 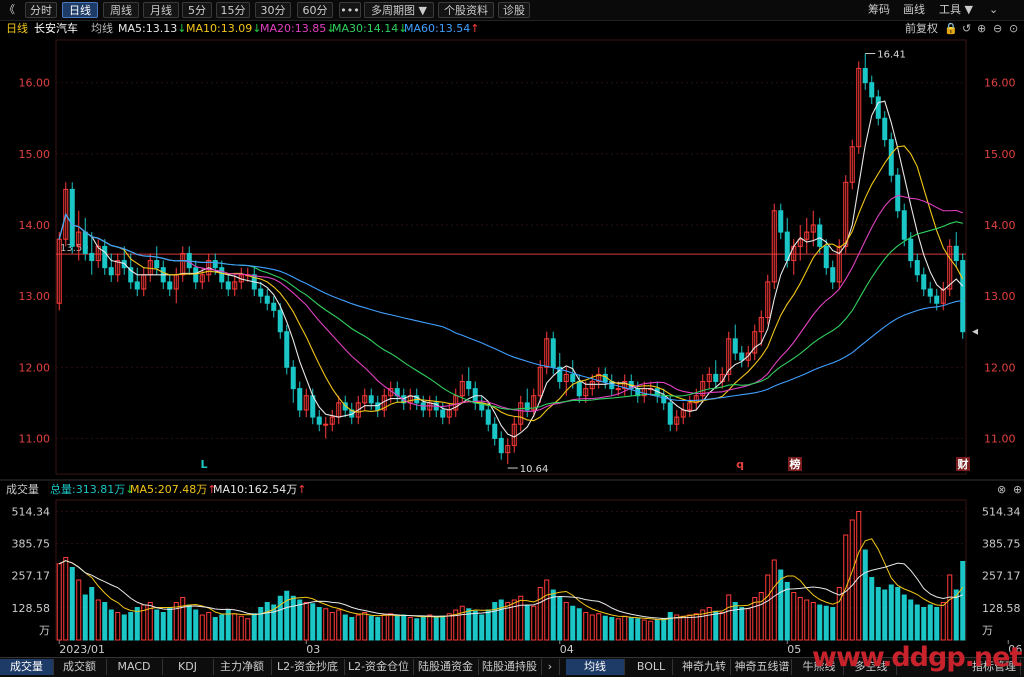 What do you see at coordinates (1000, 296) in the screenshot?
I see `price-tick-label-right: 13.00` at bounding box center [1000, 296].